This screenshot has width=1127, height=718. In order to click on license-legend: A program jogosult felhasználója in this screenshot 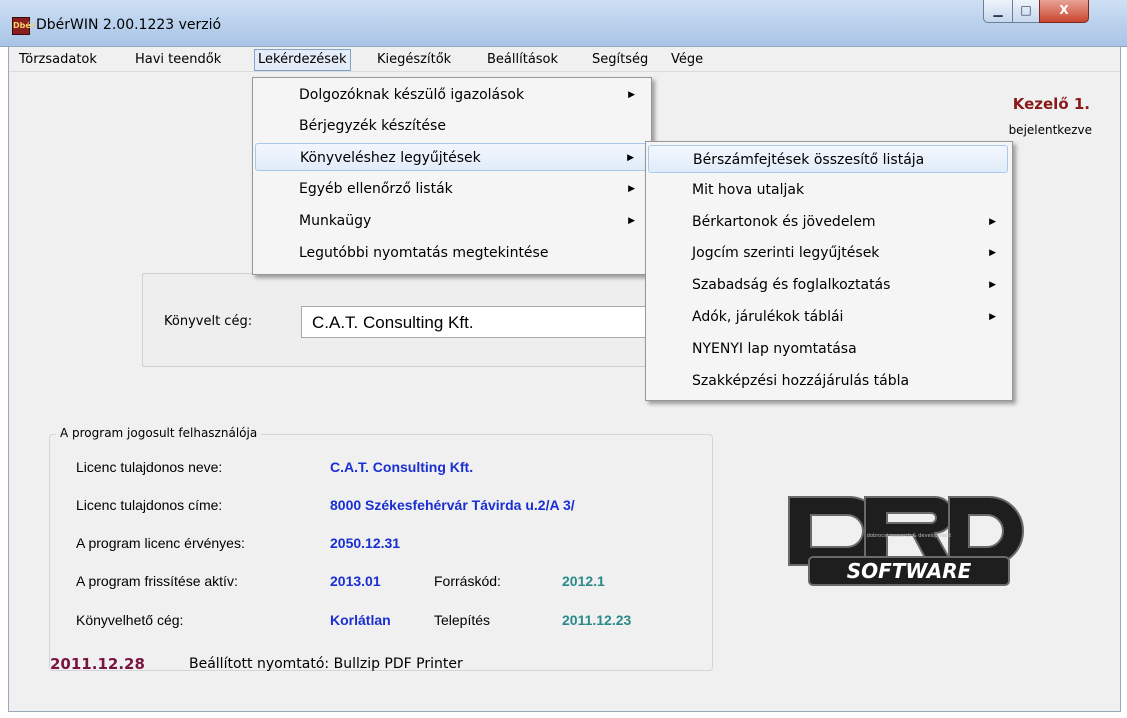, I will do `click(159, 433)`.